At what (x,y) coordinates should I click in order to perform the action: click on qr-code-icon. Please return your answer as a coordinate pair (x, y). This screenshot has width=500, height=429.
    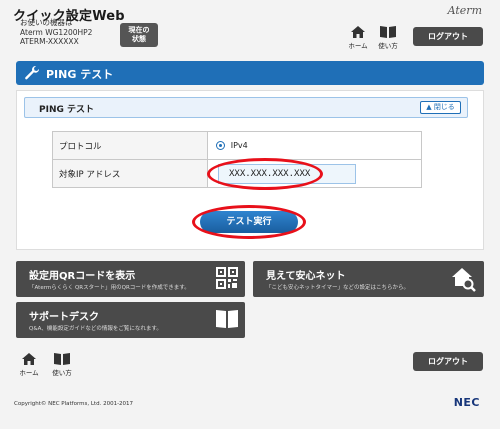
    Looking at the image, I should click on (227, 278).